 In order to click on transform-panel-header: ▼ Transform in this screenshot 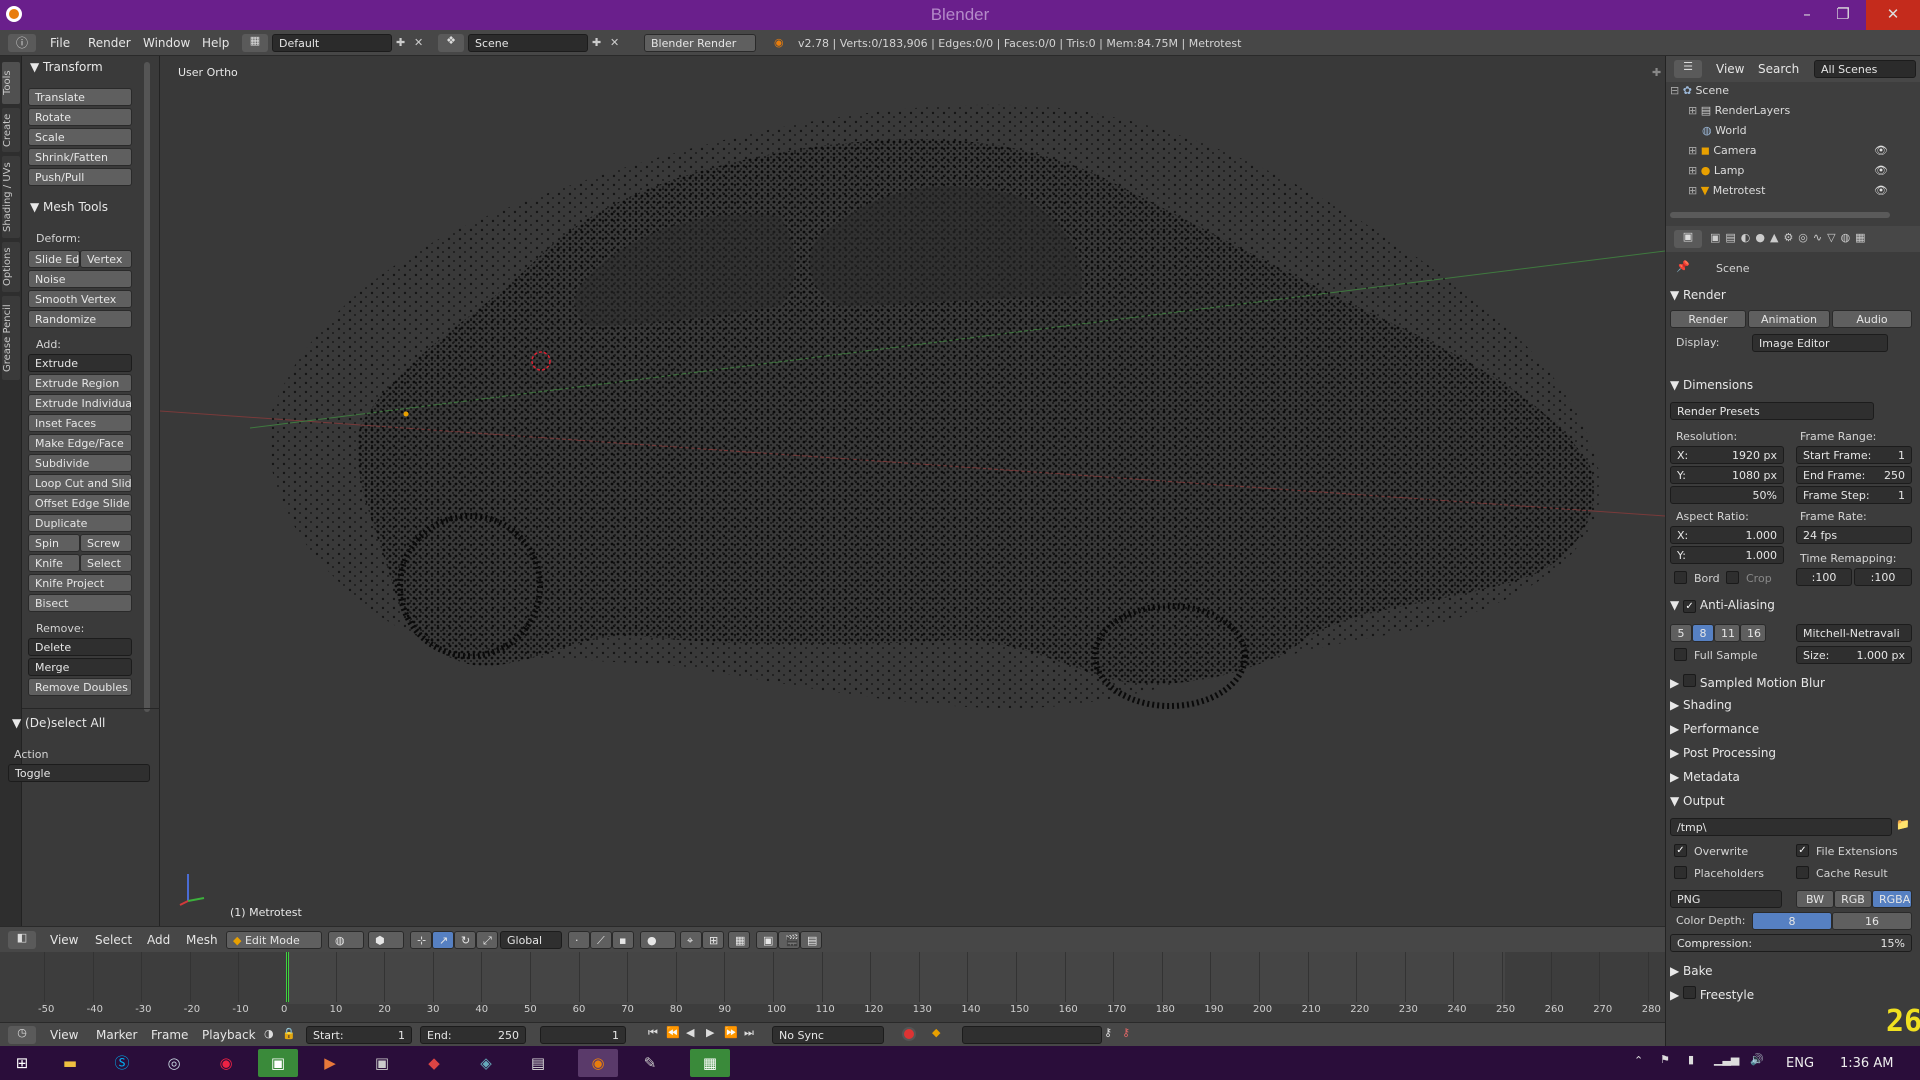, I will do `click(66, 67)`.